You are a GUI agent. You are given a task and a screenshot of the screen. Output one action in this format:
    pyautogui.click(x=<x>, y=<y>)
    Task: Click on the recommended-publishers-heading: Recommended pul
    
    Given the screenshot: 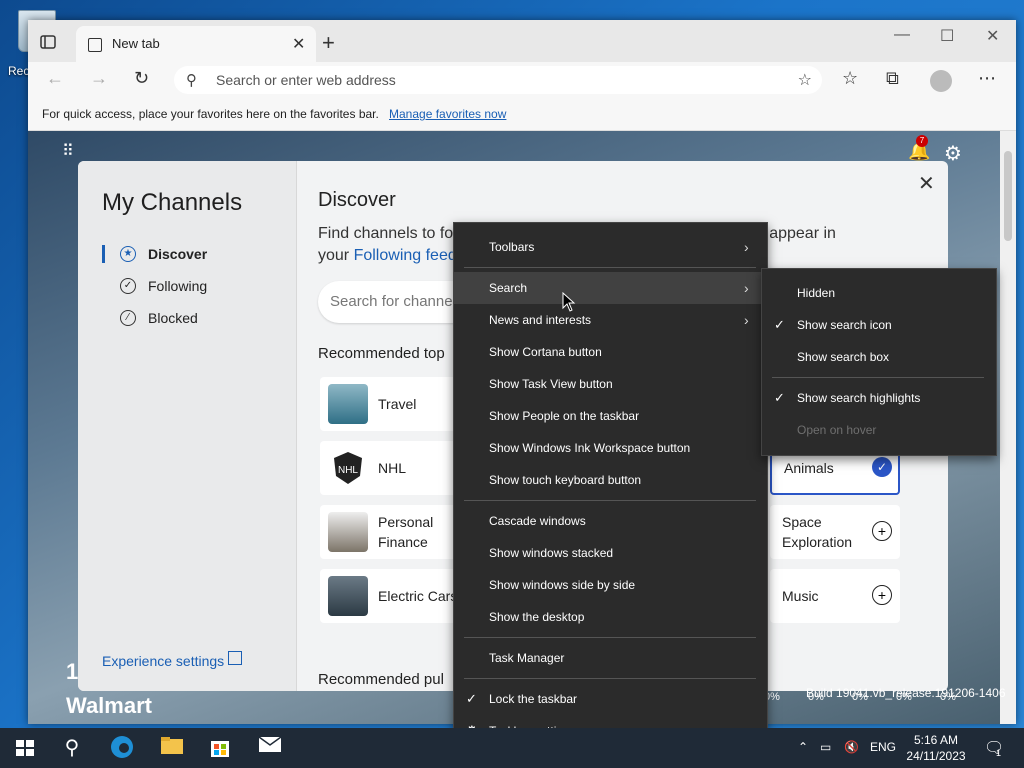 What is the action you would take?
    pyautogui.click(x=381, y=679)
    